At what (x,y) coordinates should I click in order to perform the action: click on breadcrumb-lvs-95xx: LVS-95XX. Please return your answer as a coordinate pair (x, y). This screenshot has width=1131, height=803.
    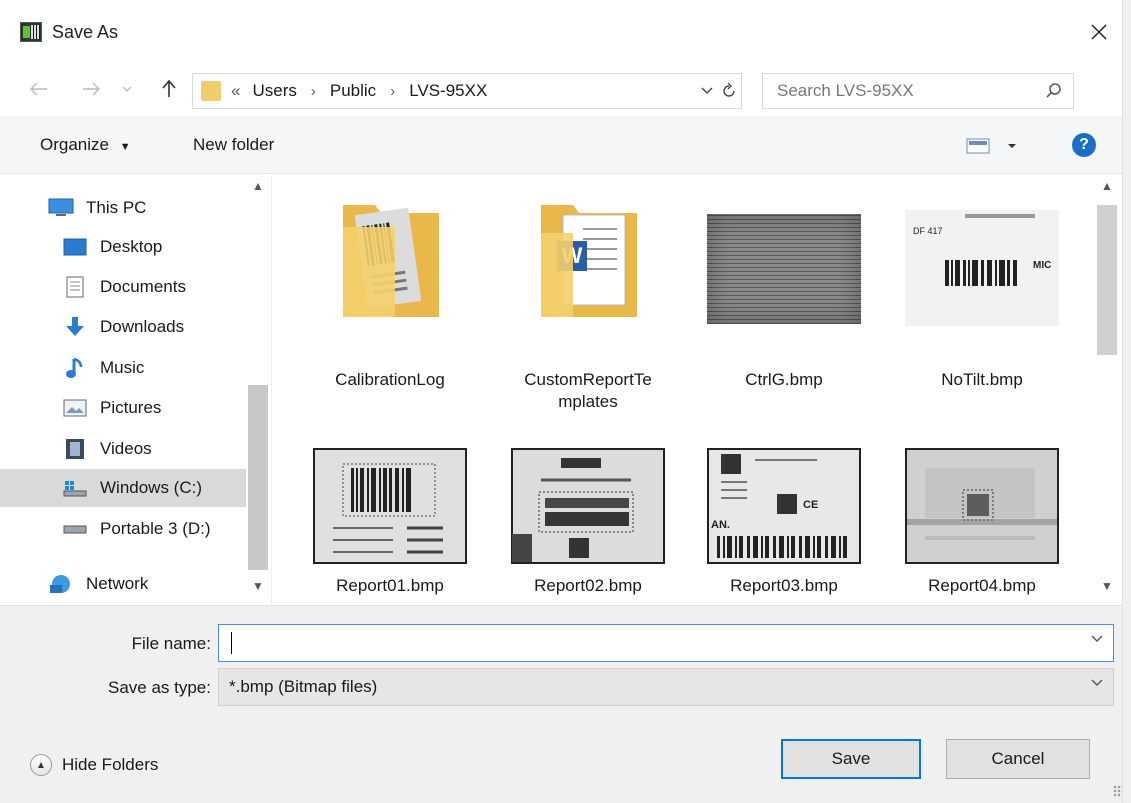
    Looking at the image, I should click on (448, 91).